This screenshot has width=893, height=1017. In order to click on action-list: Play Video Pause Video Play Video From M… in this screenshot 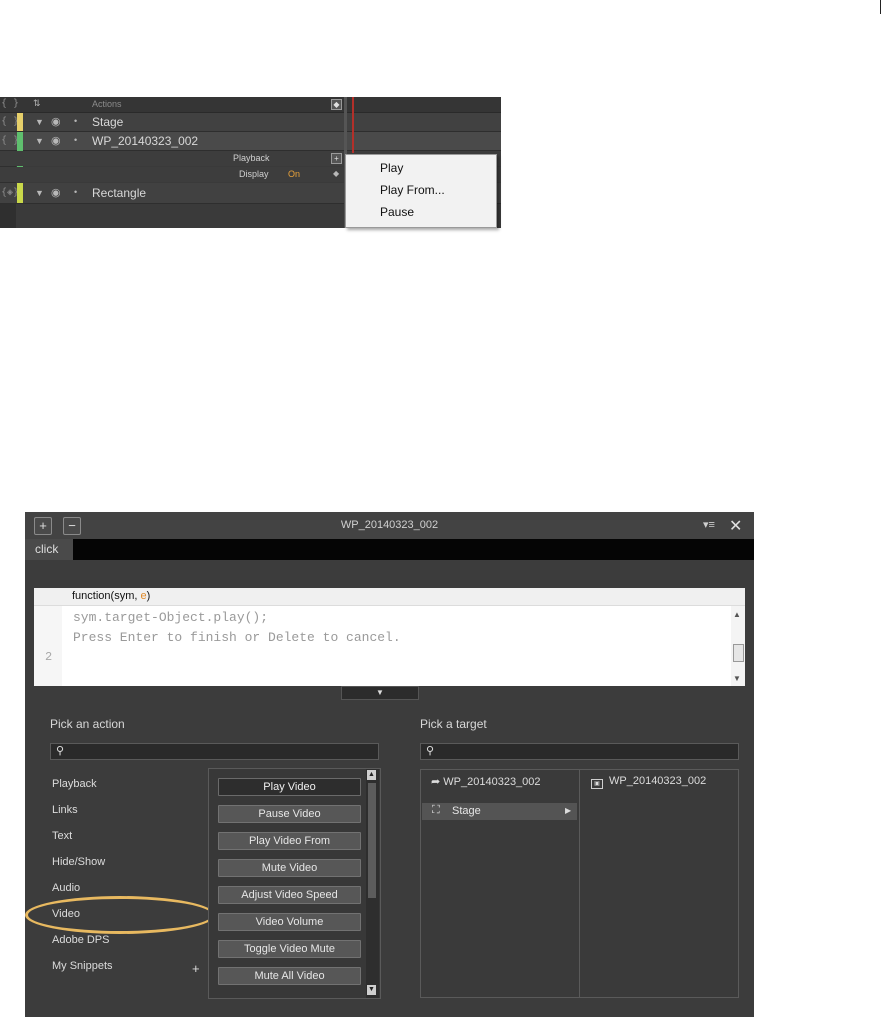, I will do `click(294, 883)`.